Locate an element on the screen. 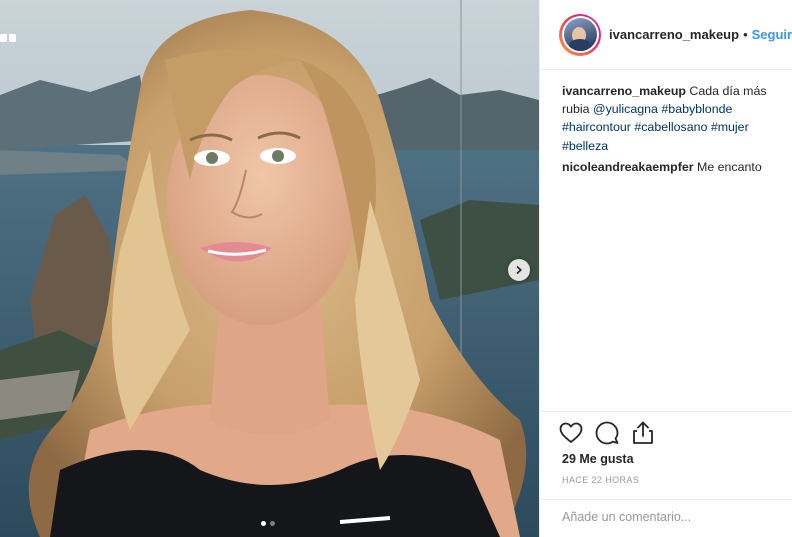 The width and height of the screenshot is (792, 537). tag-hashtag: #cabellosano is located at coordinates (670, 127).